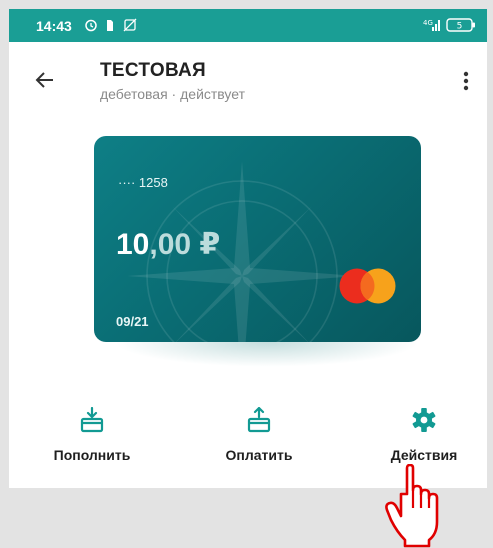  What do you see at coordinates (424, 435) in the screenshot?
I see `actions-button: Действия` at bounding box center [424, 435].